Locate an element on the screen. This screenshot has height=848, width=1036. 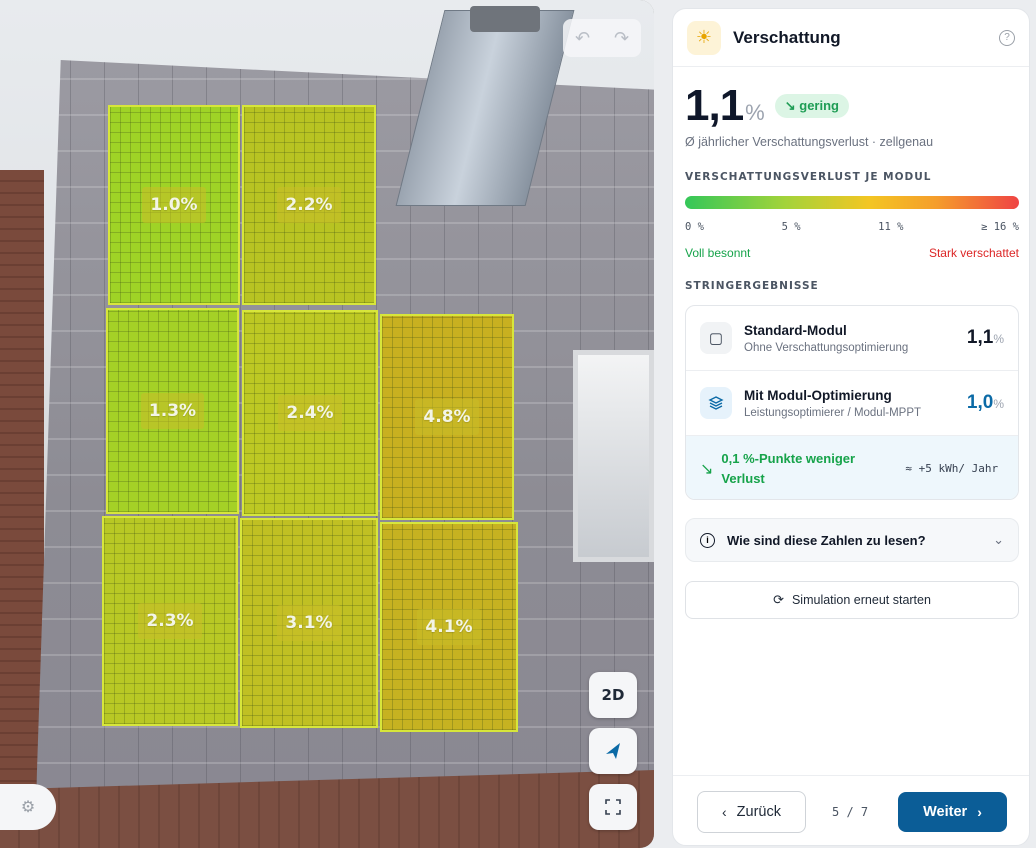
toggle-2d-button: 2D is located at coordinates (613, 695).